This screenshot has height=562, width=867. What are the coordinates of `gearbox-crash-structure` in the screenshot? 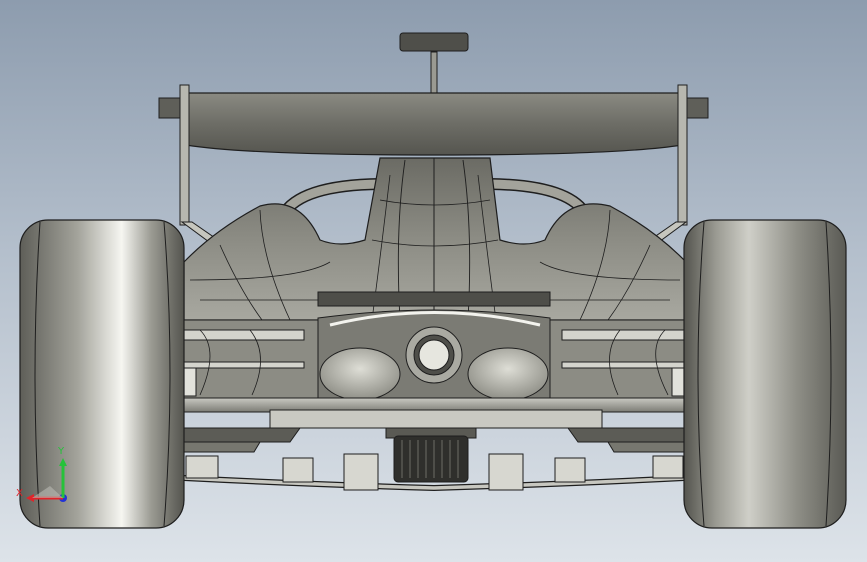 It's located at (434, 355).